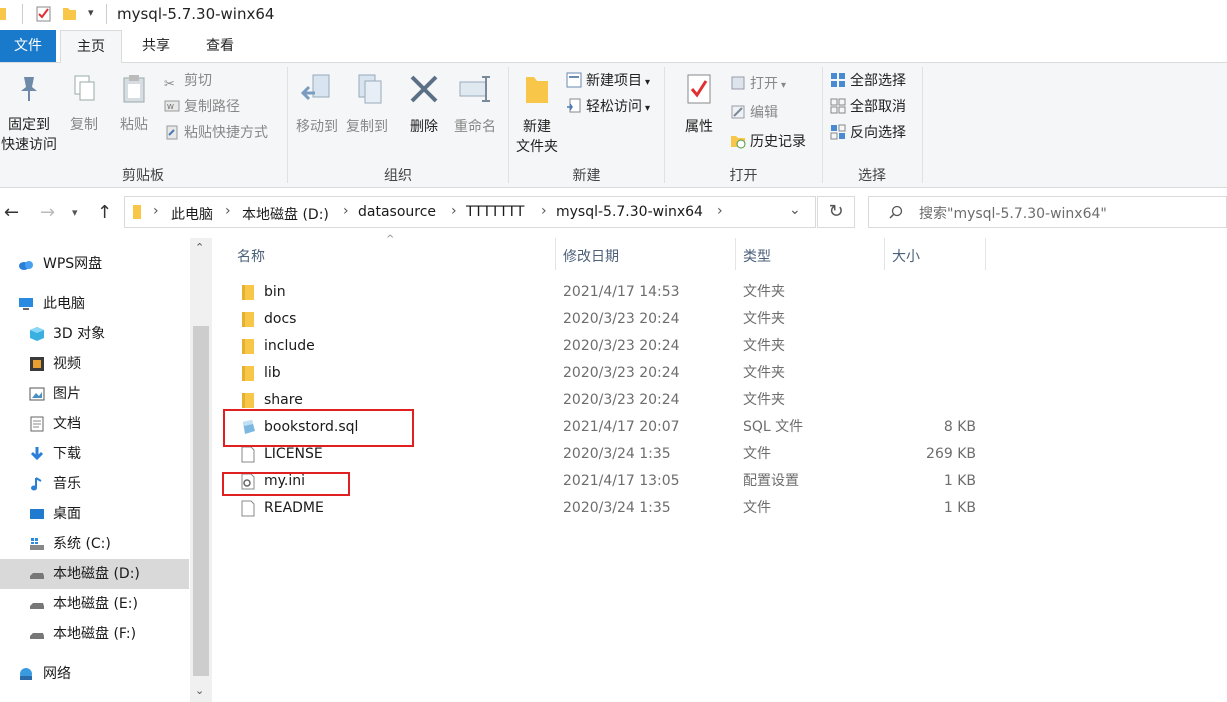 This screenshot has height=702, width=1227. What do you see at coordinates (390, 239) in the screenshot?
I see `sort-ascending-icon: ^` at bounding box center [390, 239].